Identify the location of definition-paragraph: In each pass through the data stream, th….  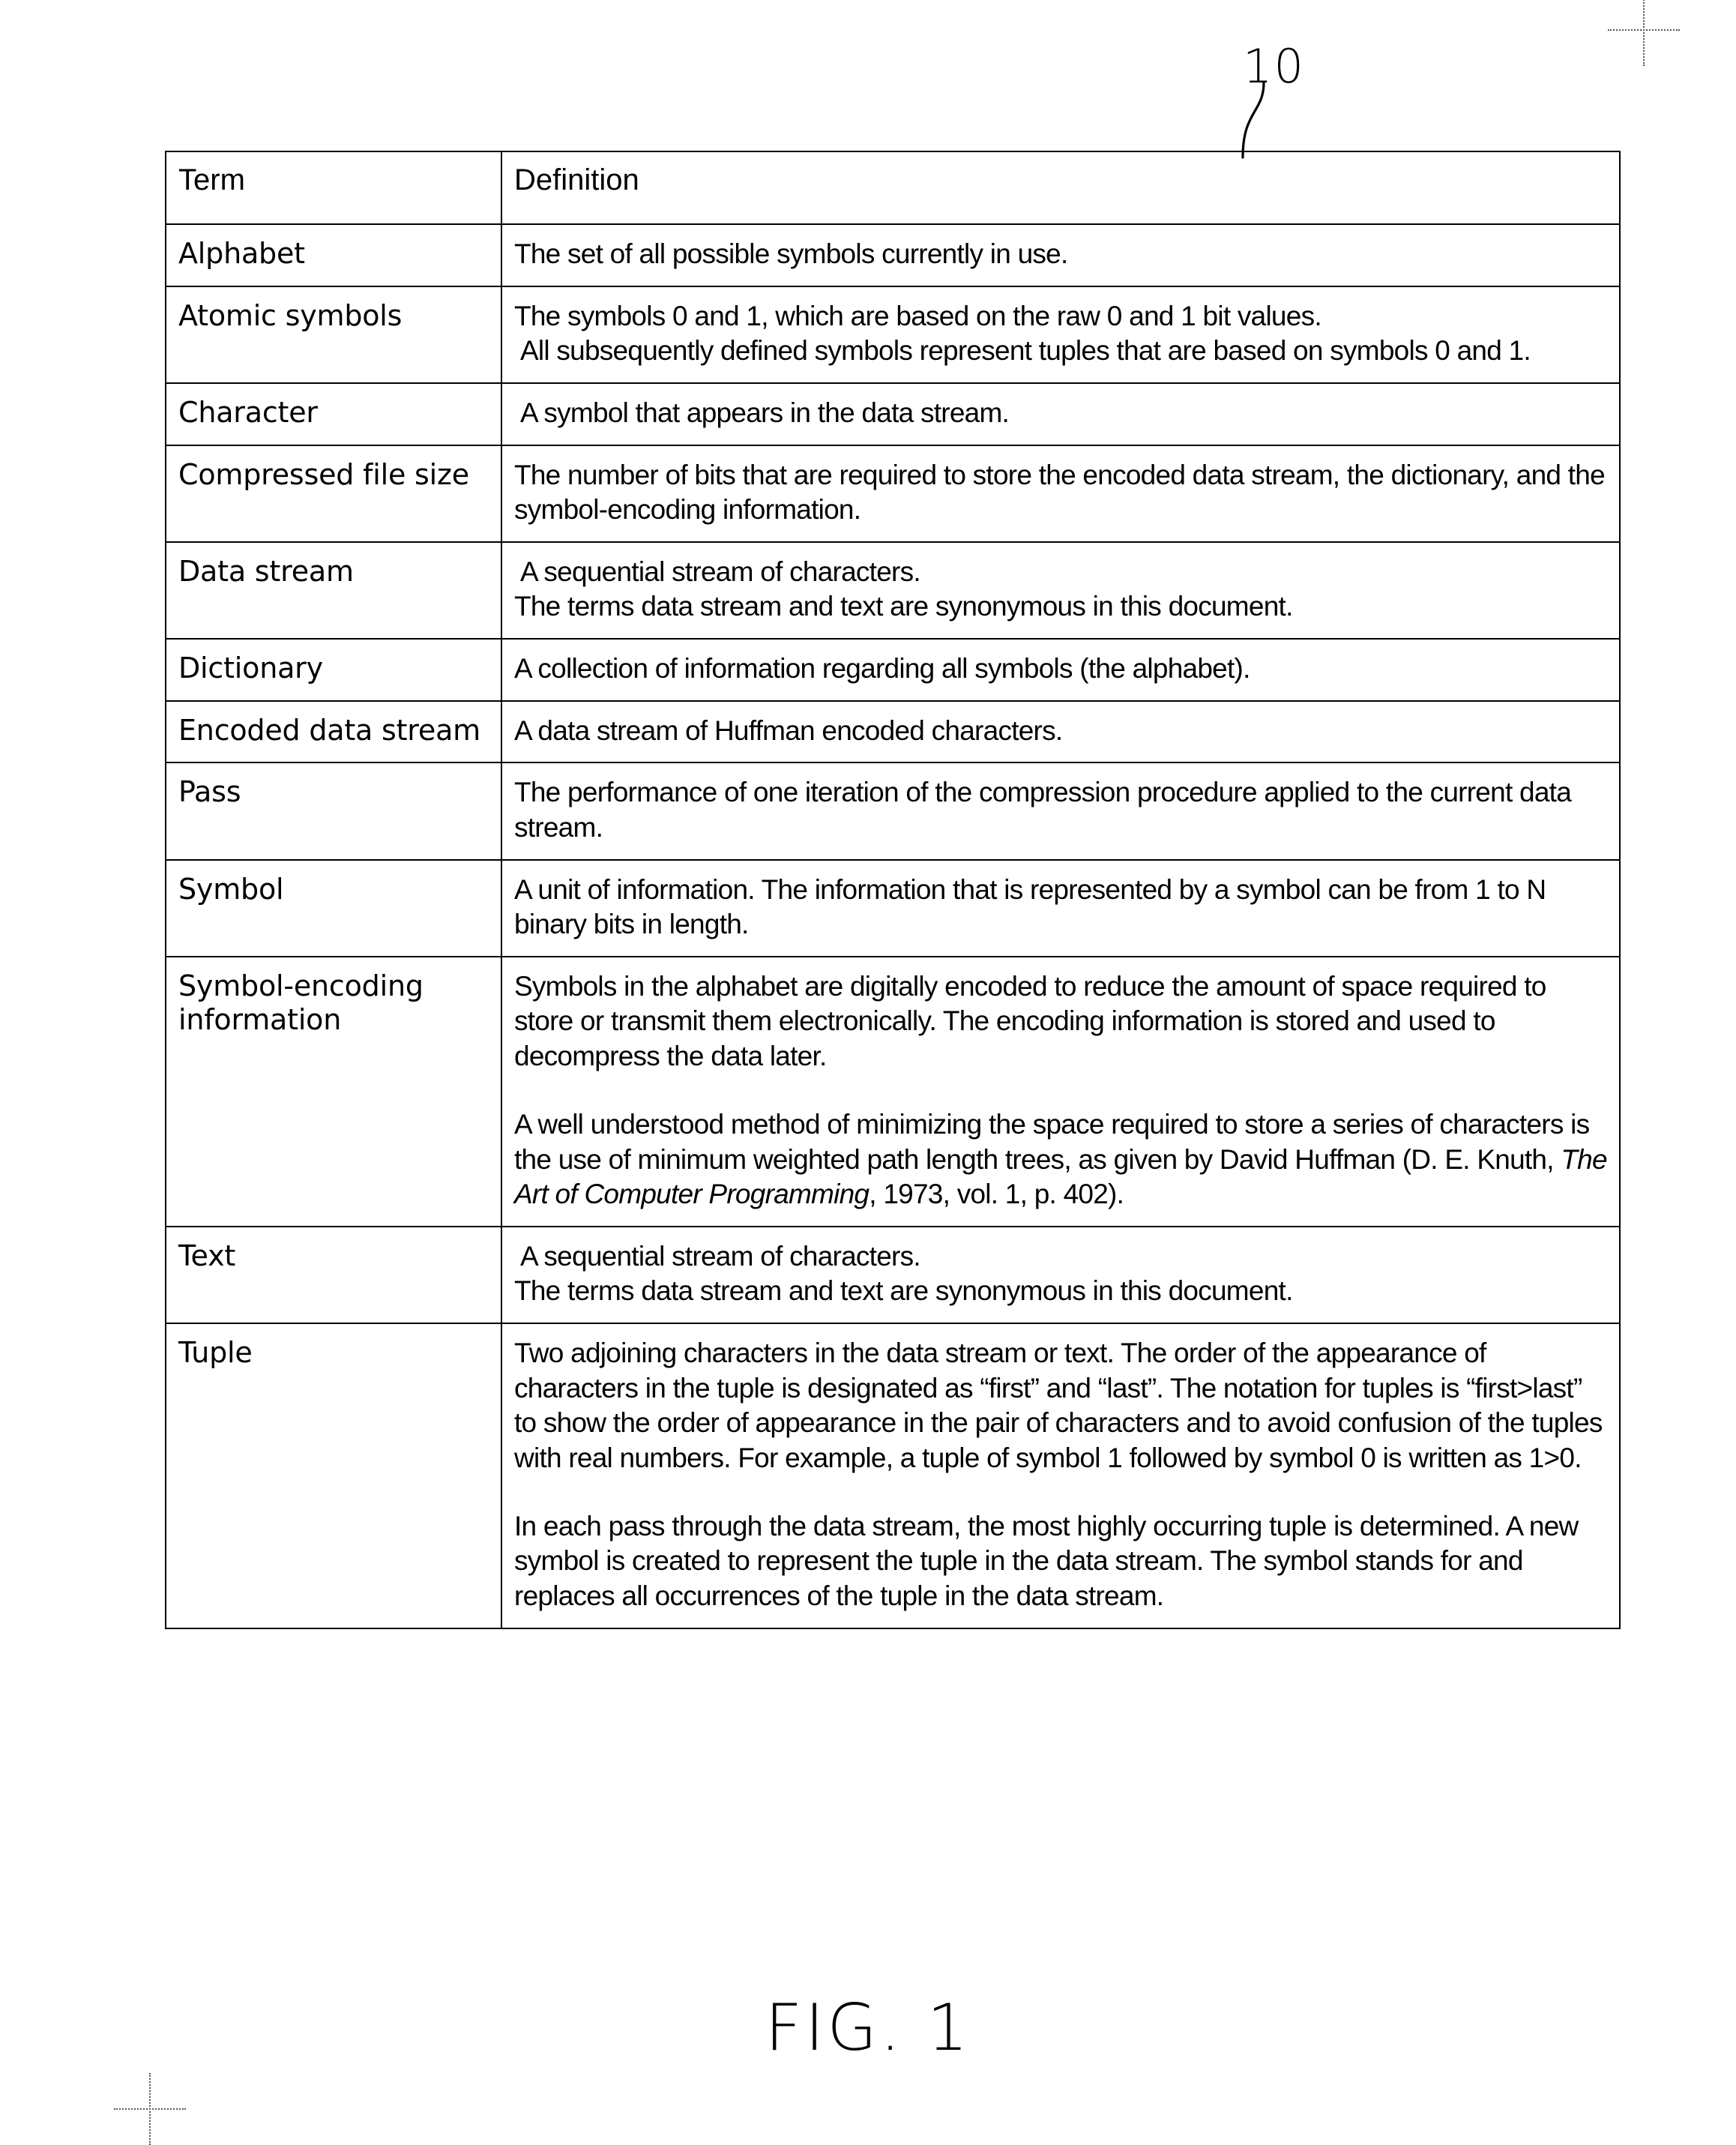
(1047, 1561).